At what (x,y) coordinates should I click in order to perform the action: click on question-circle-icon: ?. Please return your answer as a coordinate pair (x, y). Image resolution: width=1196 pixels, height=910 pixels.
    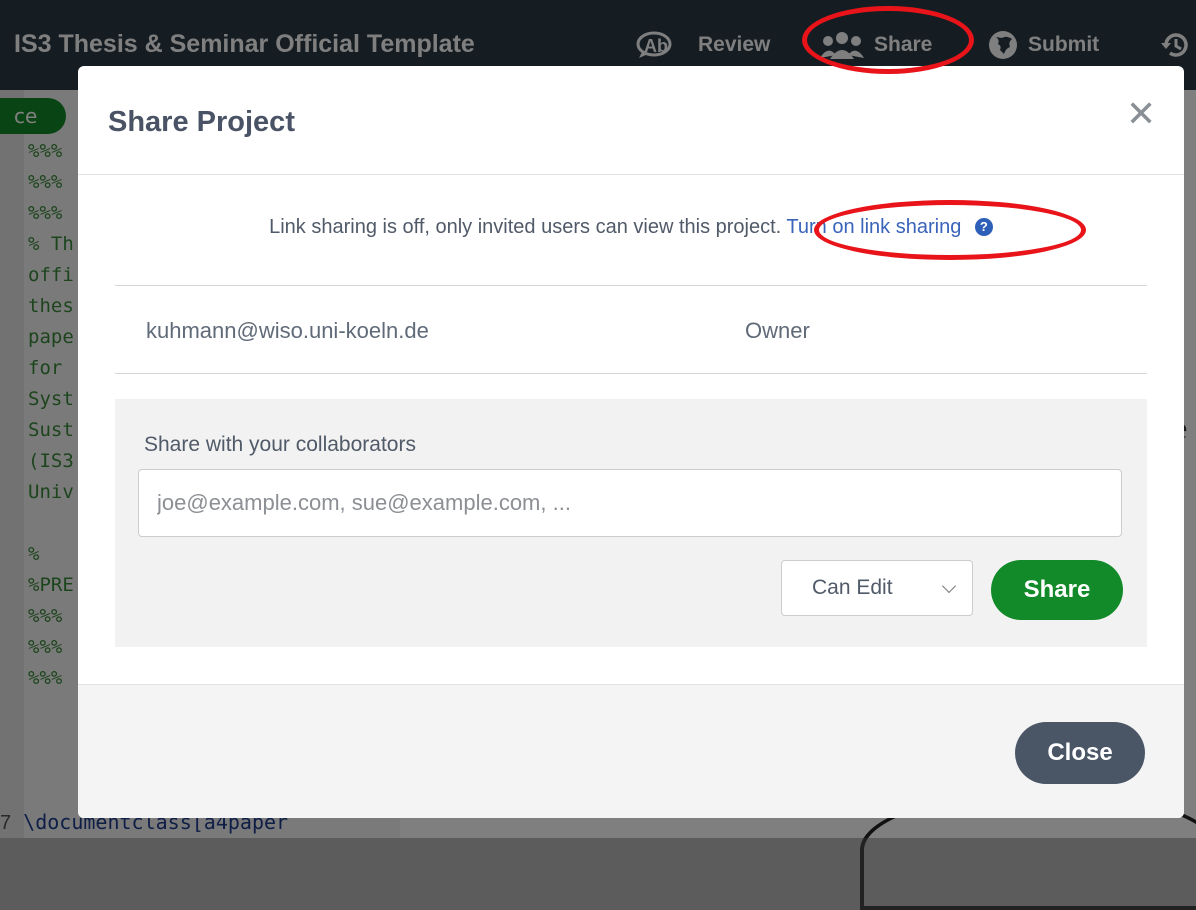
    Looking at the image, I should click on (983, 227).